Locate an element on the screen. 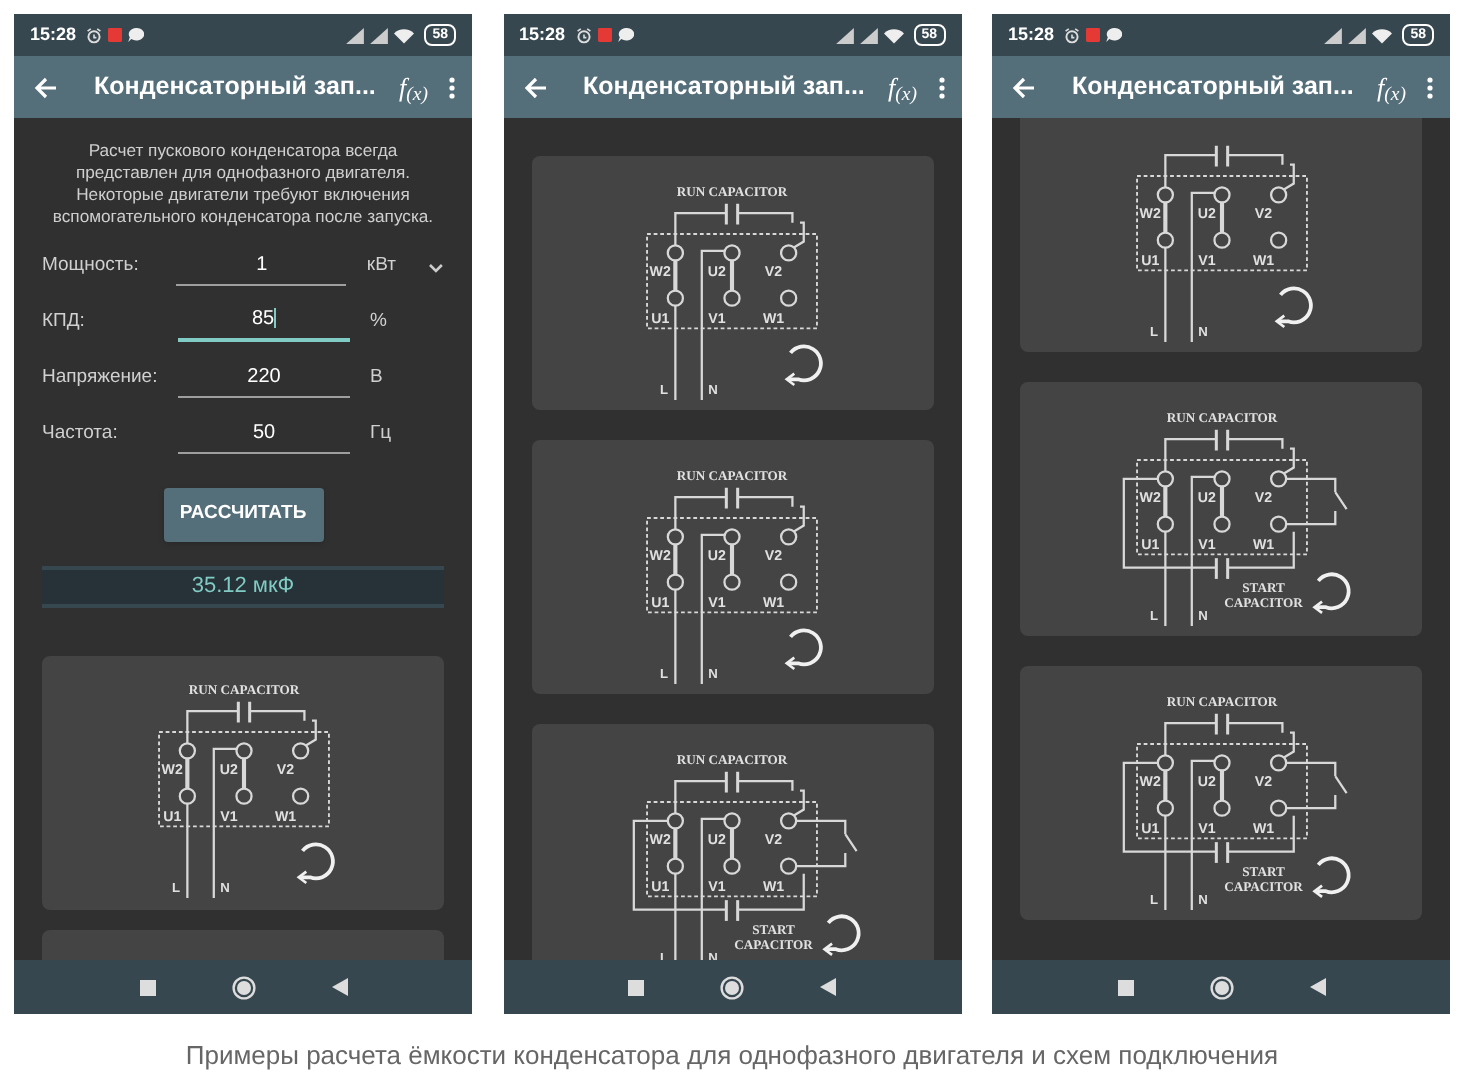 This screenshot has height=1082, width=1464. field-label: Напряжение: is located at coordinates (101, 377).